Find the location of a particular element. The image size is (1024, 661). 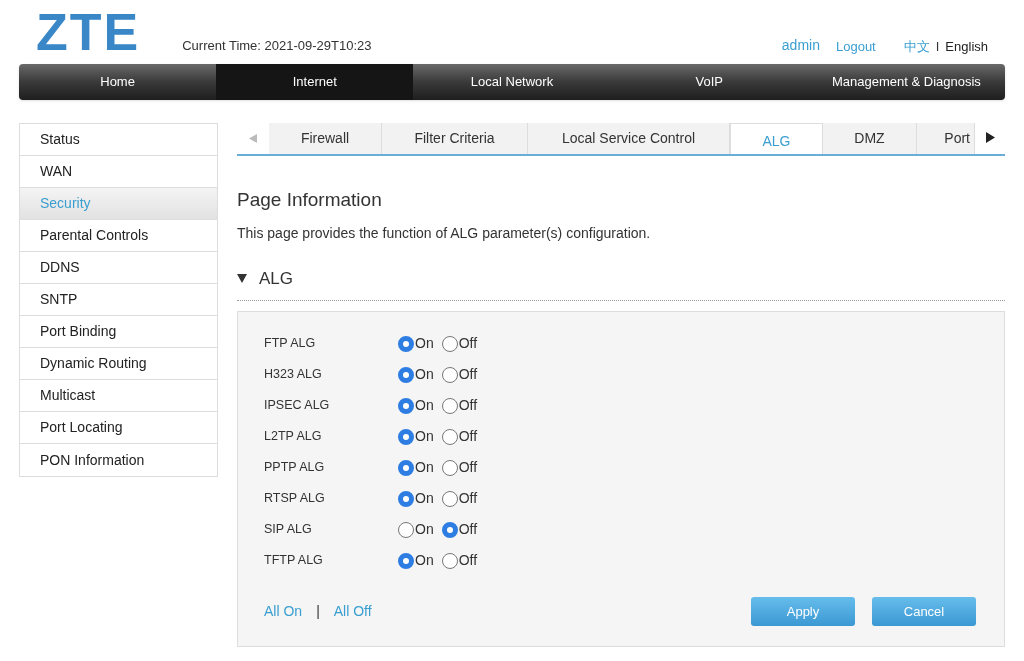

sidebar-item: Status is located at coordinates (118, 140).